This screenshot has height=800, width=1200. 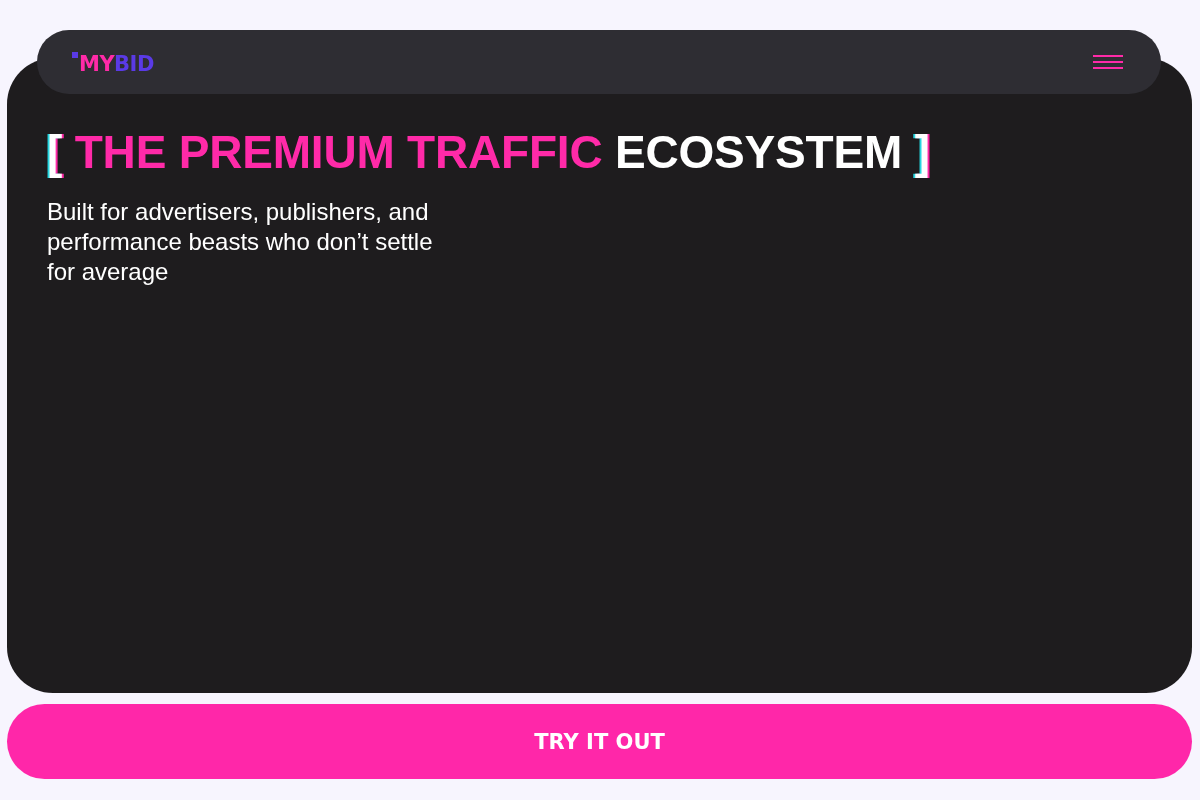 I want to click on hero-heading: [ THE PREMIUM TRAFFIC ECOSYSTEM ], so click(x=488, y=152).